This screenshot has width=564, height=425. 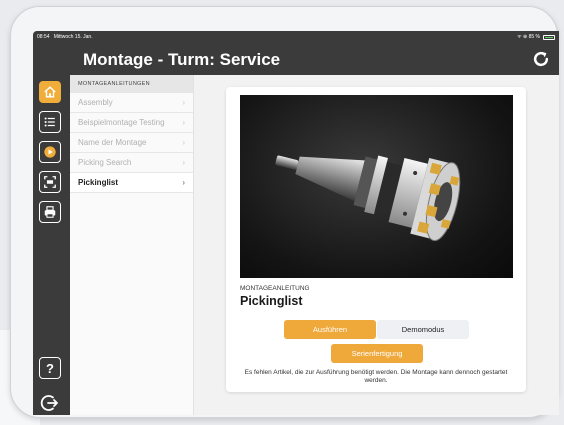 I want to click on play-icon, so click(x=50, y=152).